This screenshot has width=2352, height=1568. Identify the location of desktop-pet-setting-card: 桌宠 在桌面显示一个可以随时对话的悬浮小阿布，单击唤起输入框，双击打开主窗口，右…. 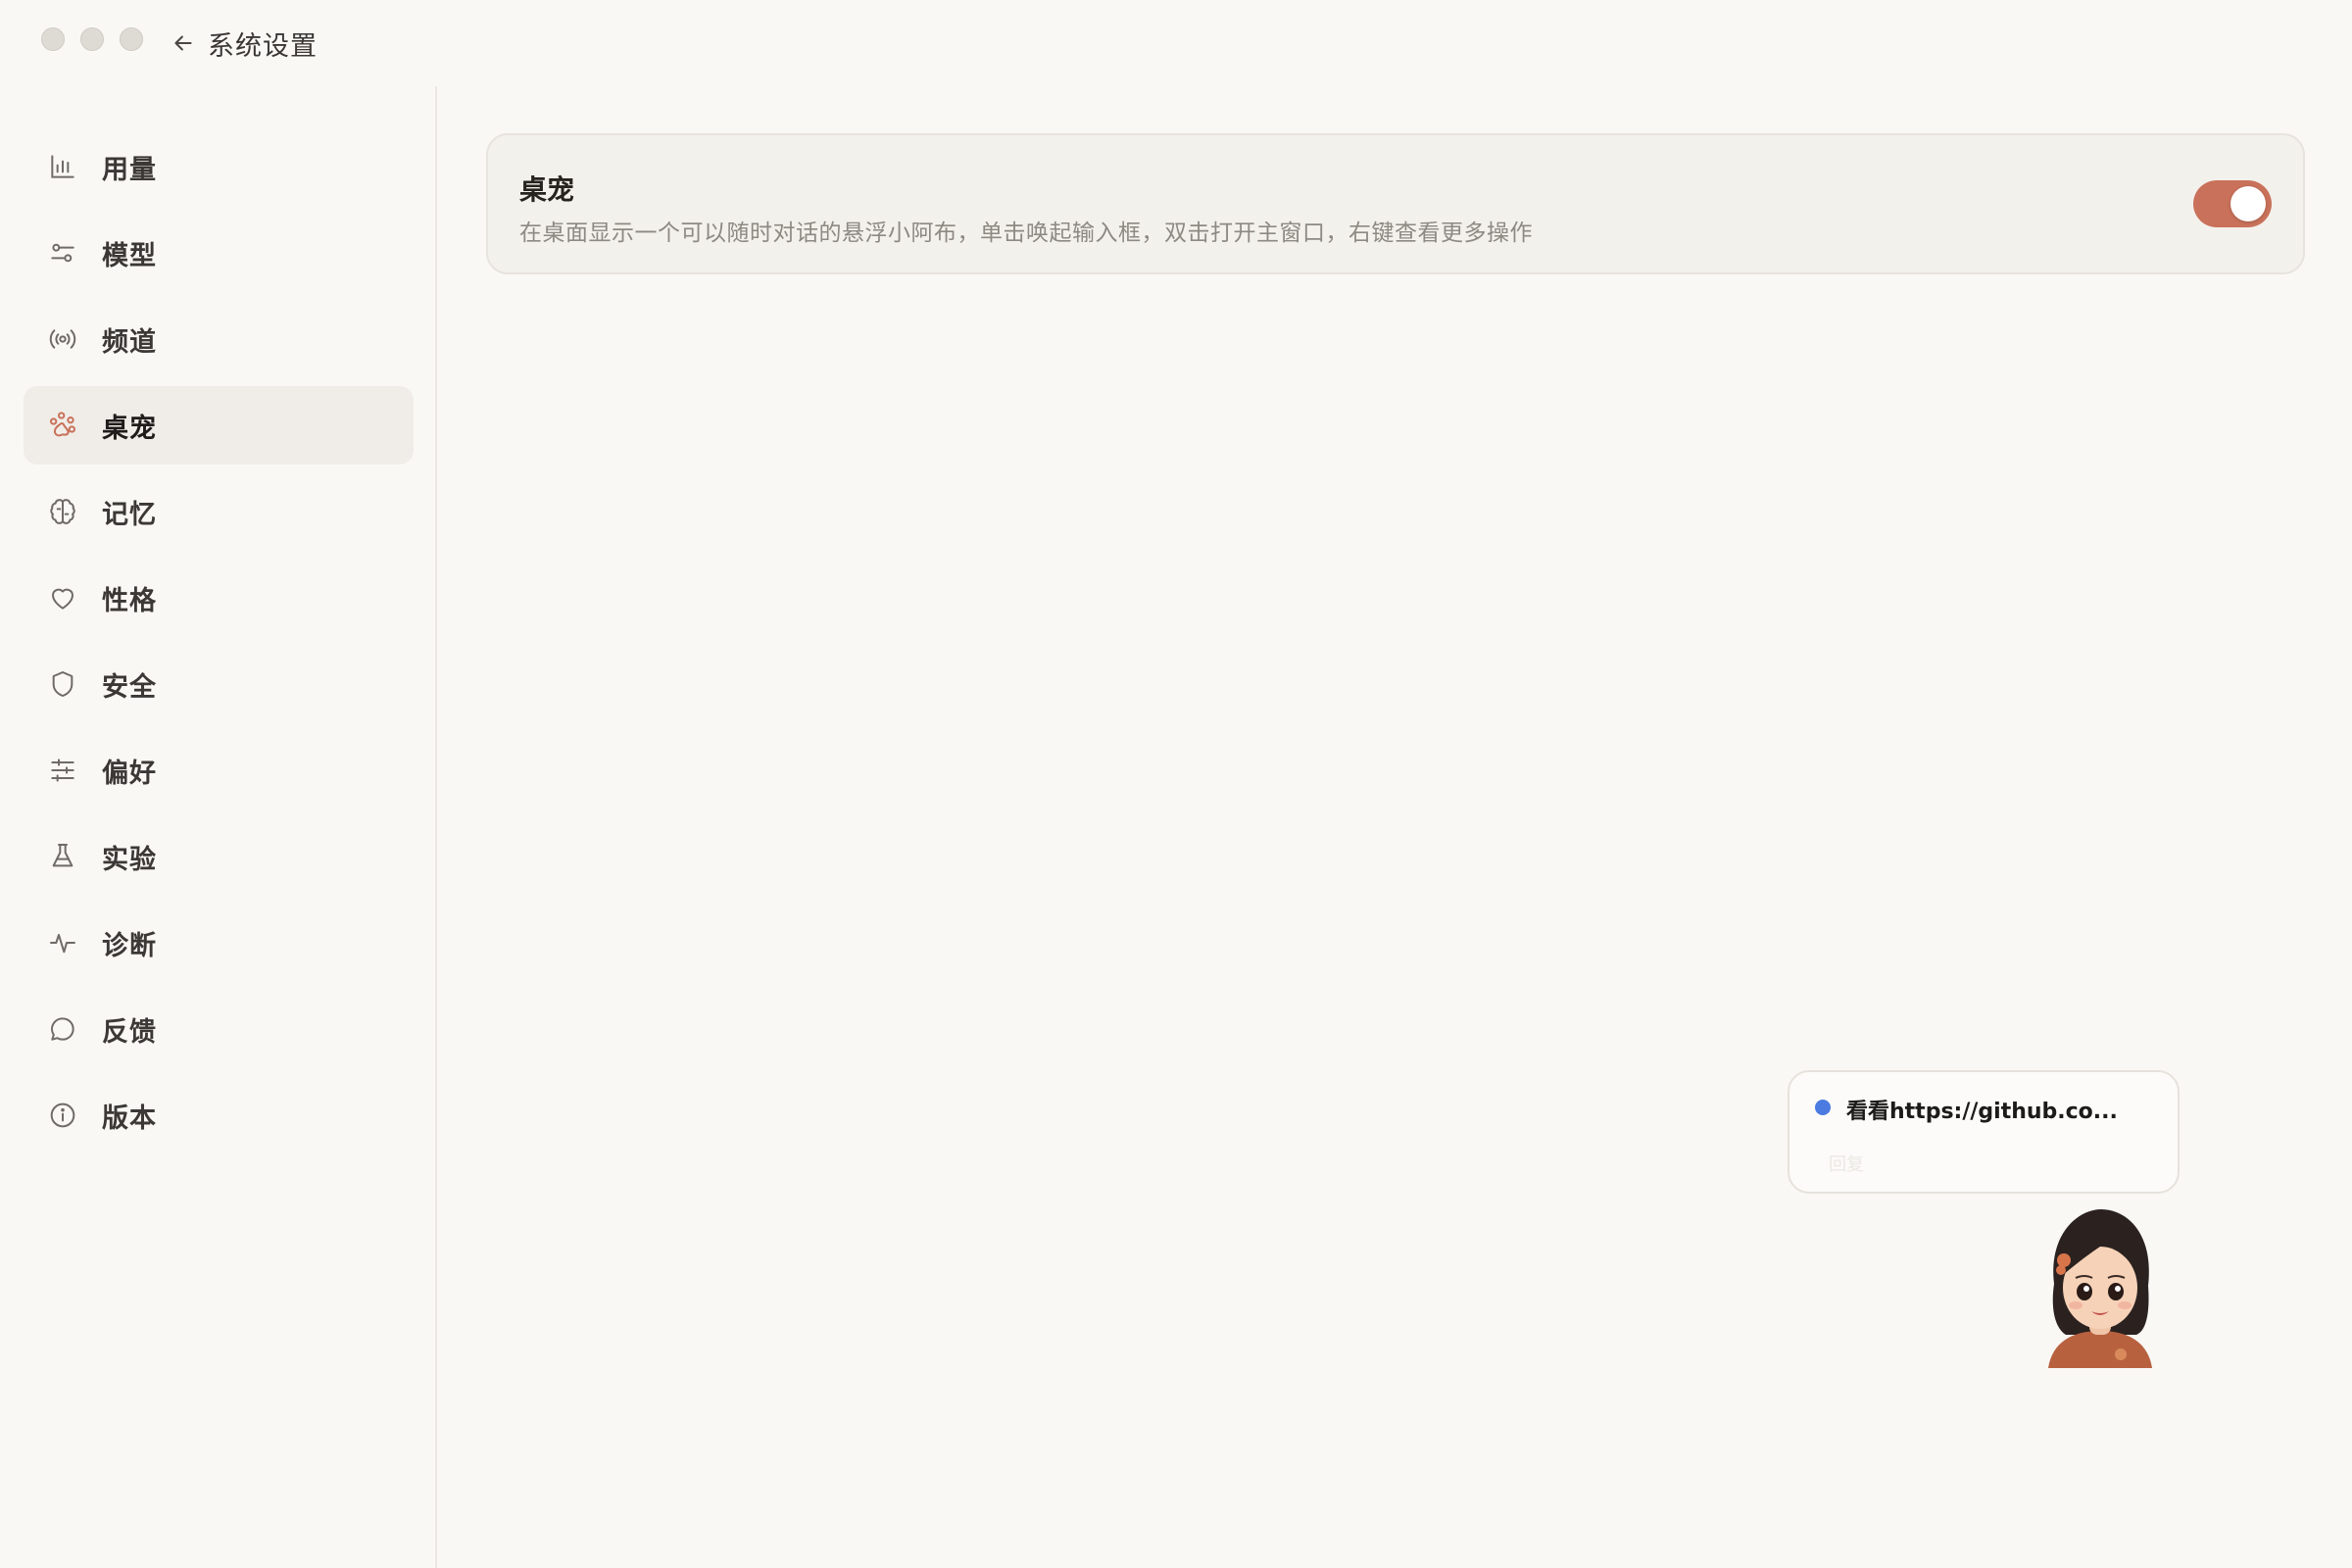
(1395, 203).